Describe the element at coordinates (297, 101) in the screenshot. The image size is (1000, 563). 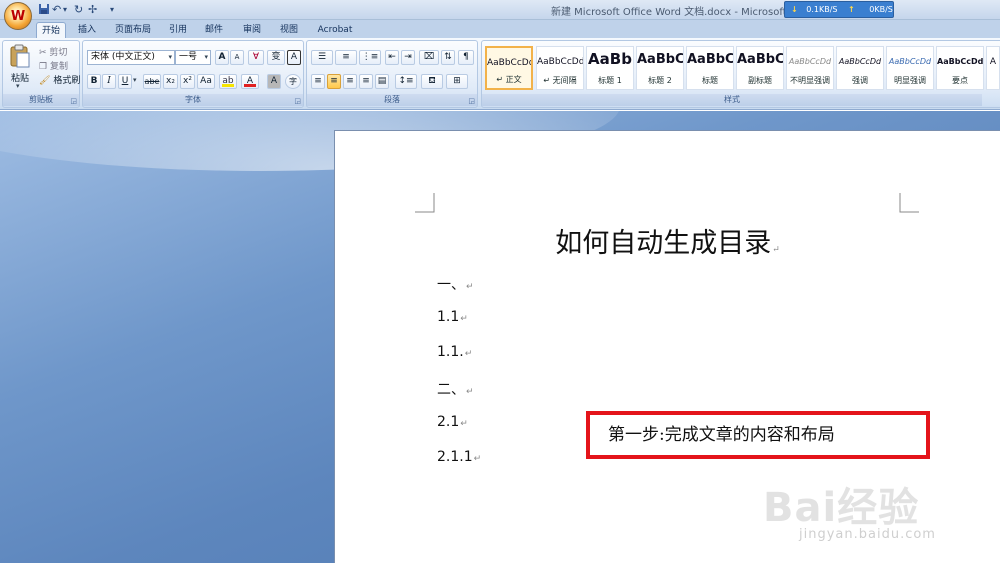
I see `font-launcher-icon: ◲` at that location.